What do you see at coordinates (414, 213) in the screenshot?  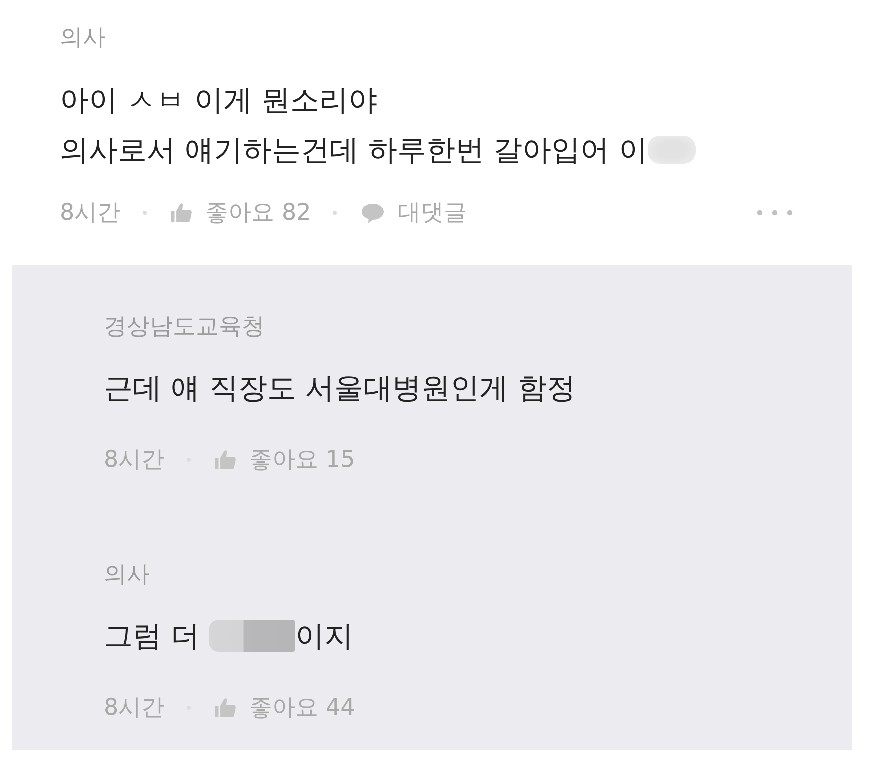 I see `reply-button: 대댓글` at bounding box center [414, 213].